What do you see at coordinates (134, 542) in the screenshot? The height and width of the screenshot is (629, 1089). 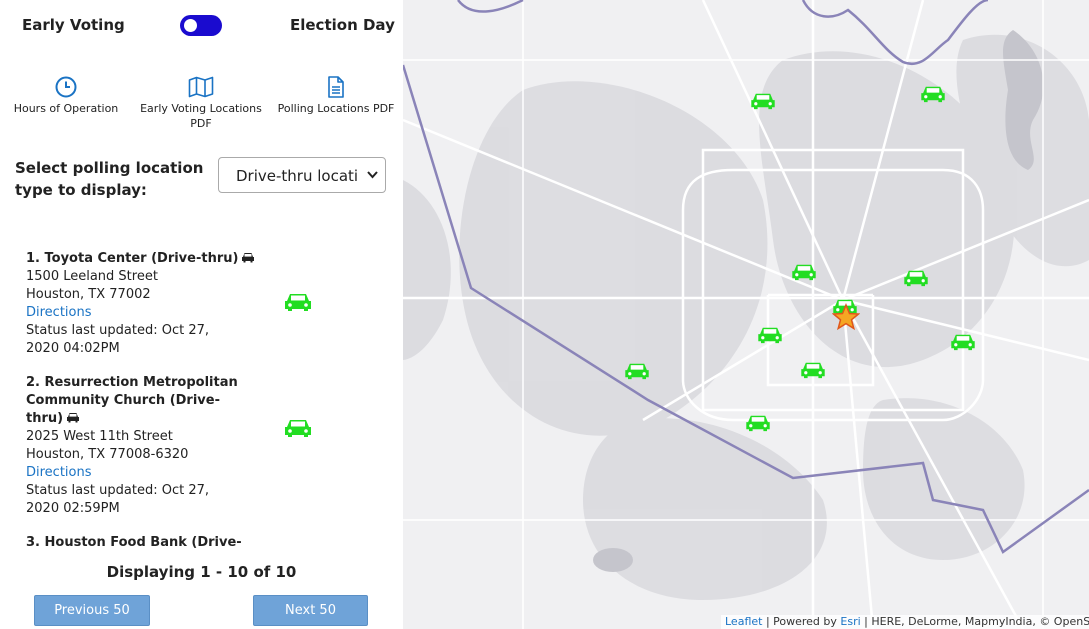 I see `location-name: 3. Houston Food Bank (Drive-thru)` at bounding box center [134, 542].